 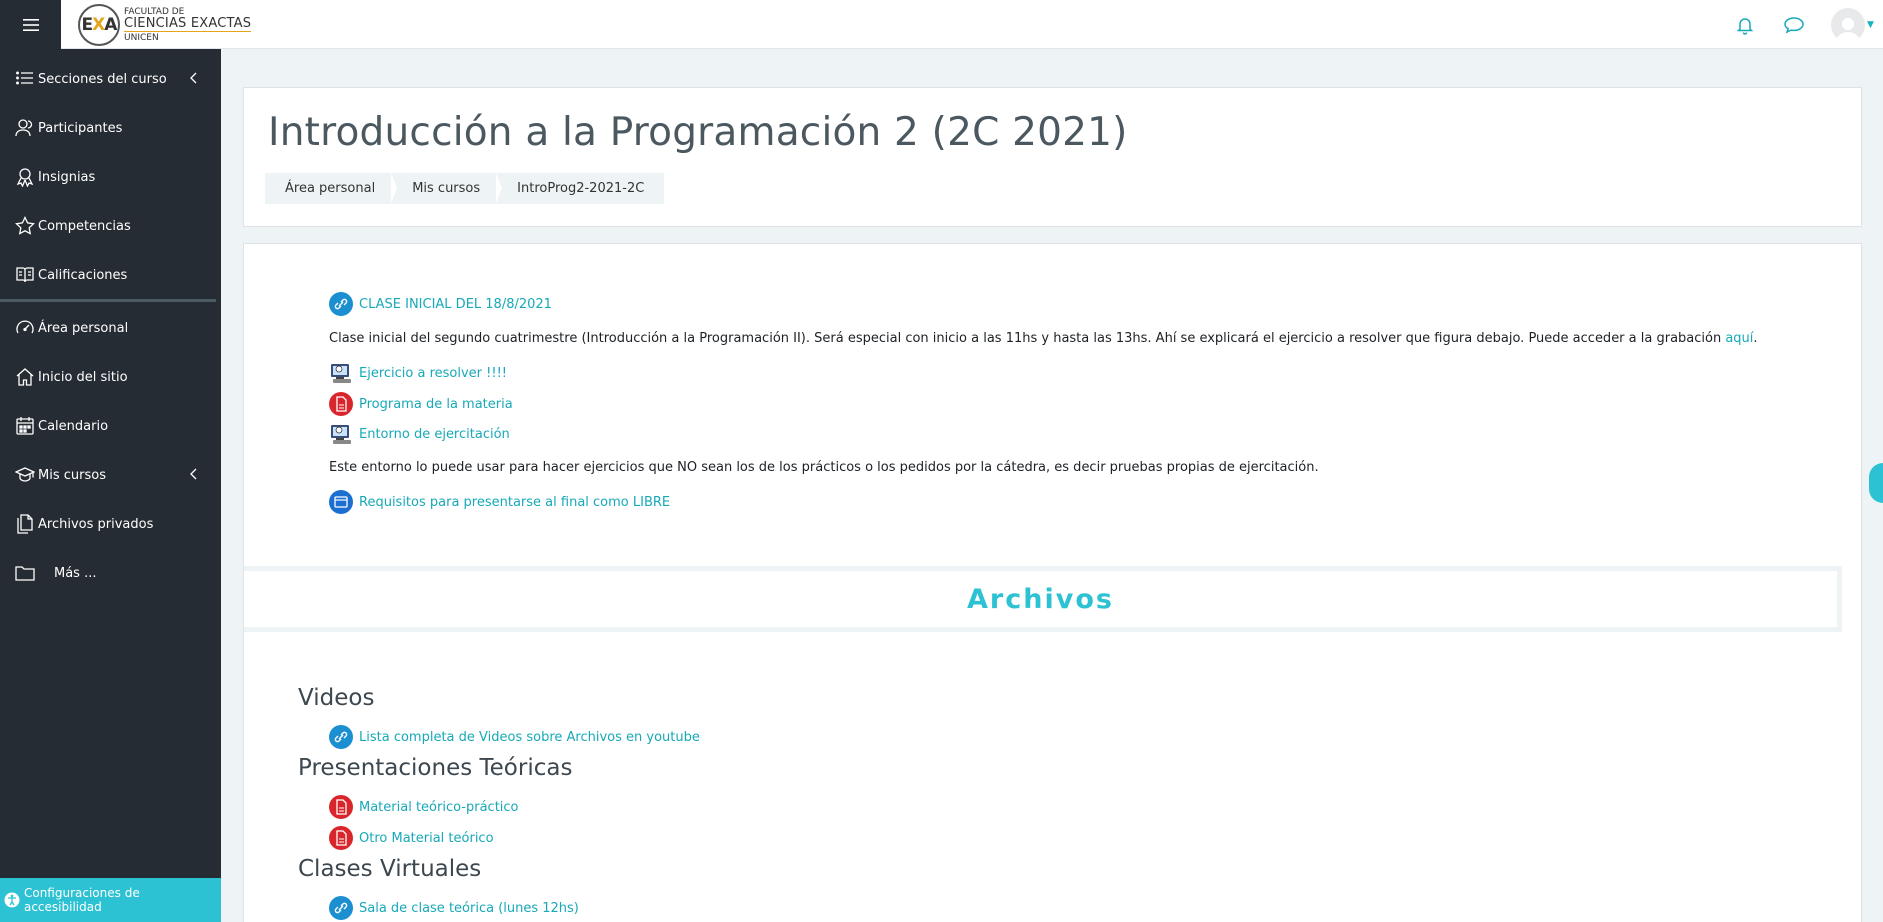 I want to click on messages-button, so click(x=1794, y=25).